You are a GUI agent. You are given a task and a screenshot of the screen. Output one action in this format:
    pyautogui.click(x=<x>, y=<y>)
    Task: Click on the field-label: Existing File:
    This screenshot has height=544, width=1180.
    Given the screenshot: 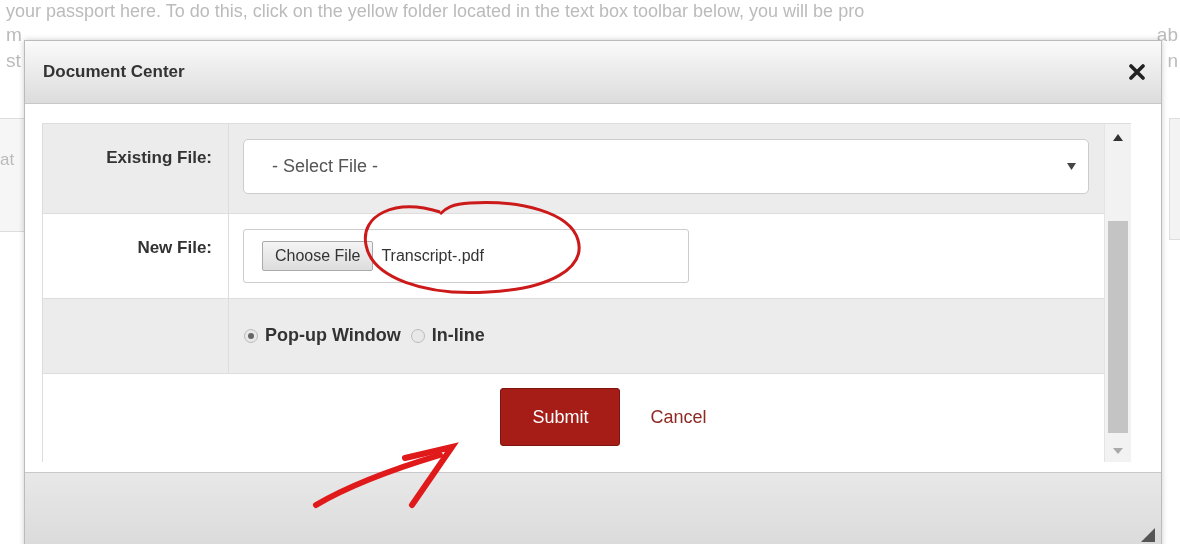 What is the action you would take?
    pyautogui.click(x=159, y=157)
    